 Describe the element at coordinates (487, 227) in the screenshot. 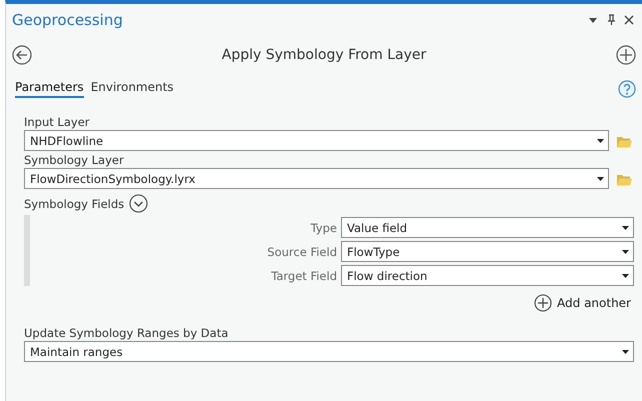

I see `dropdown-field: Value field` at that location.